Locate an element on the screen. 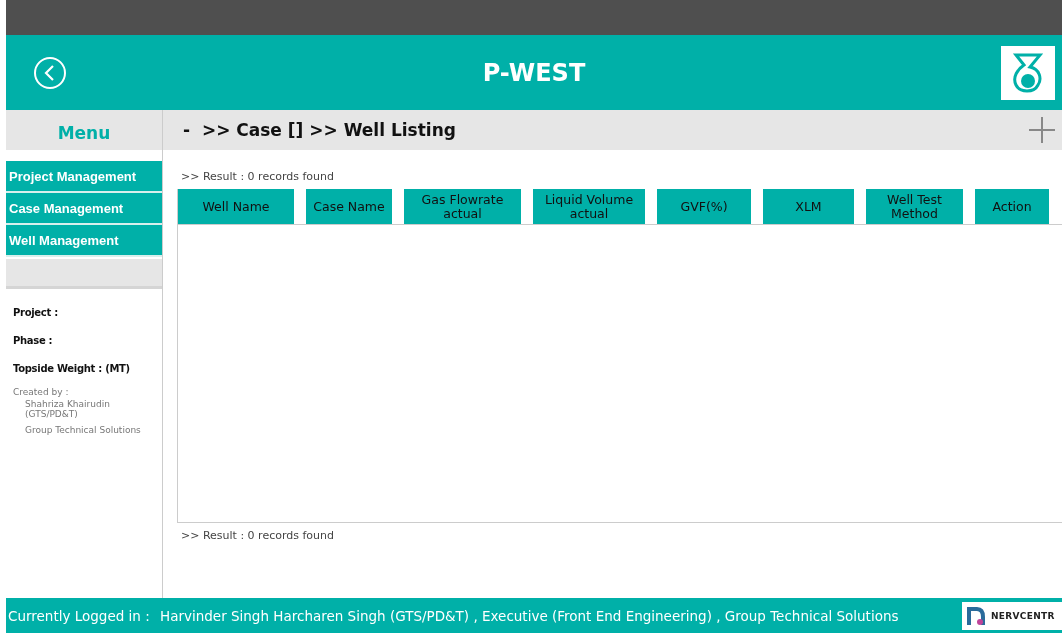  created-by-label: Created by : is located at coordinates (41, 392).